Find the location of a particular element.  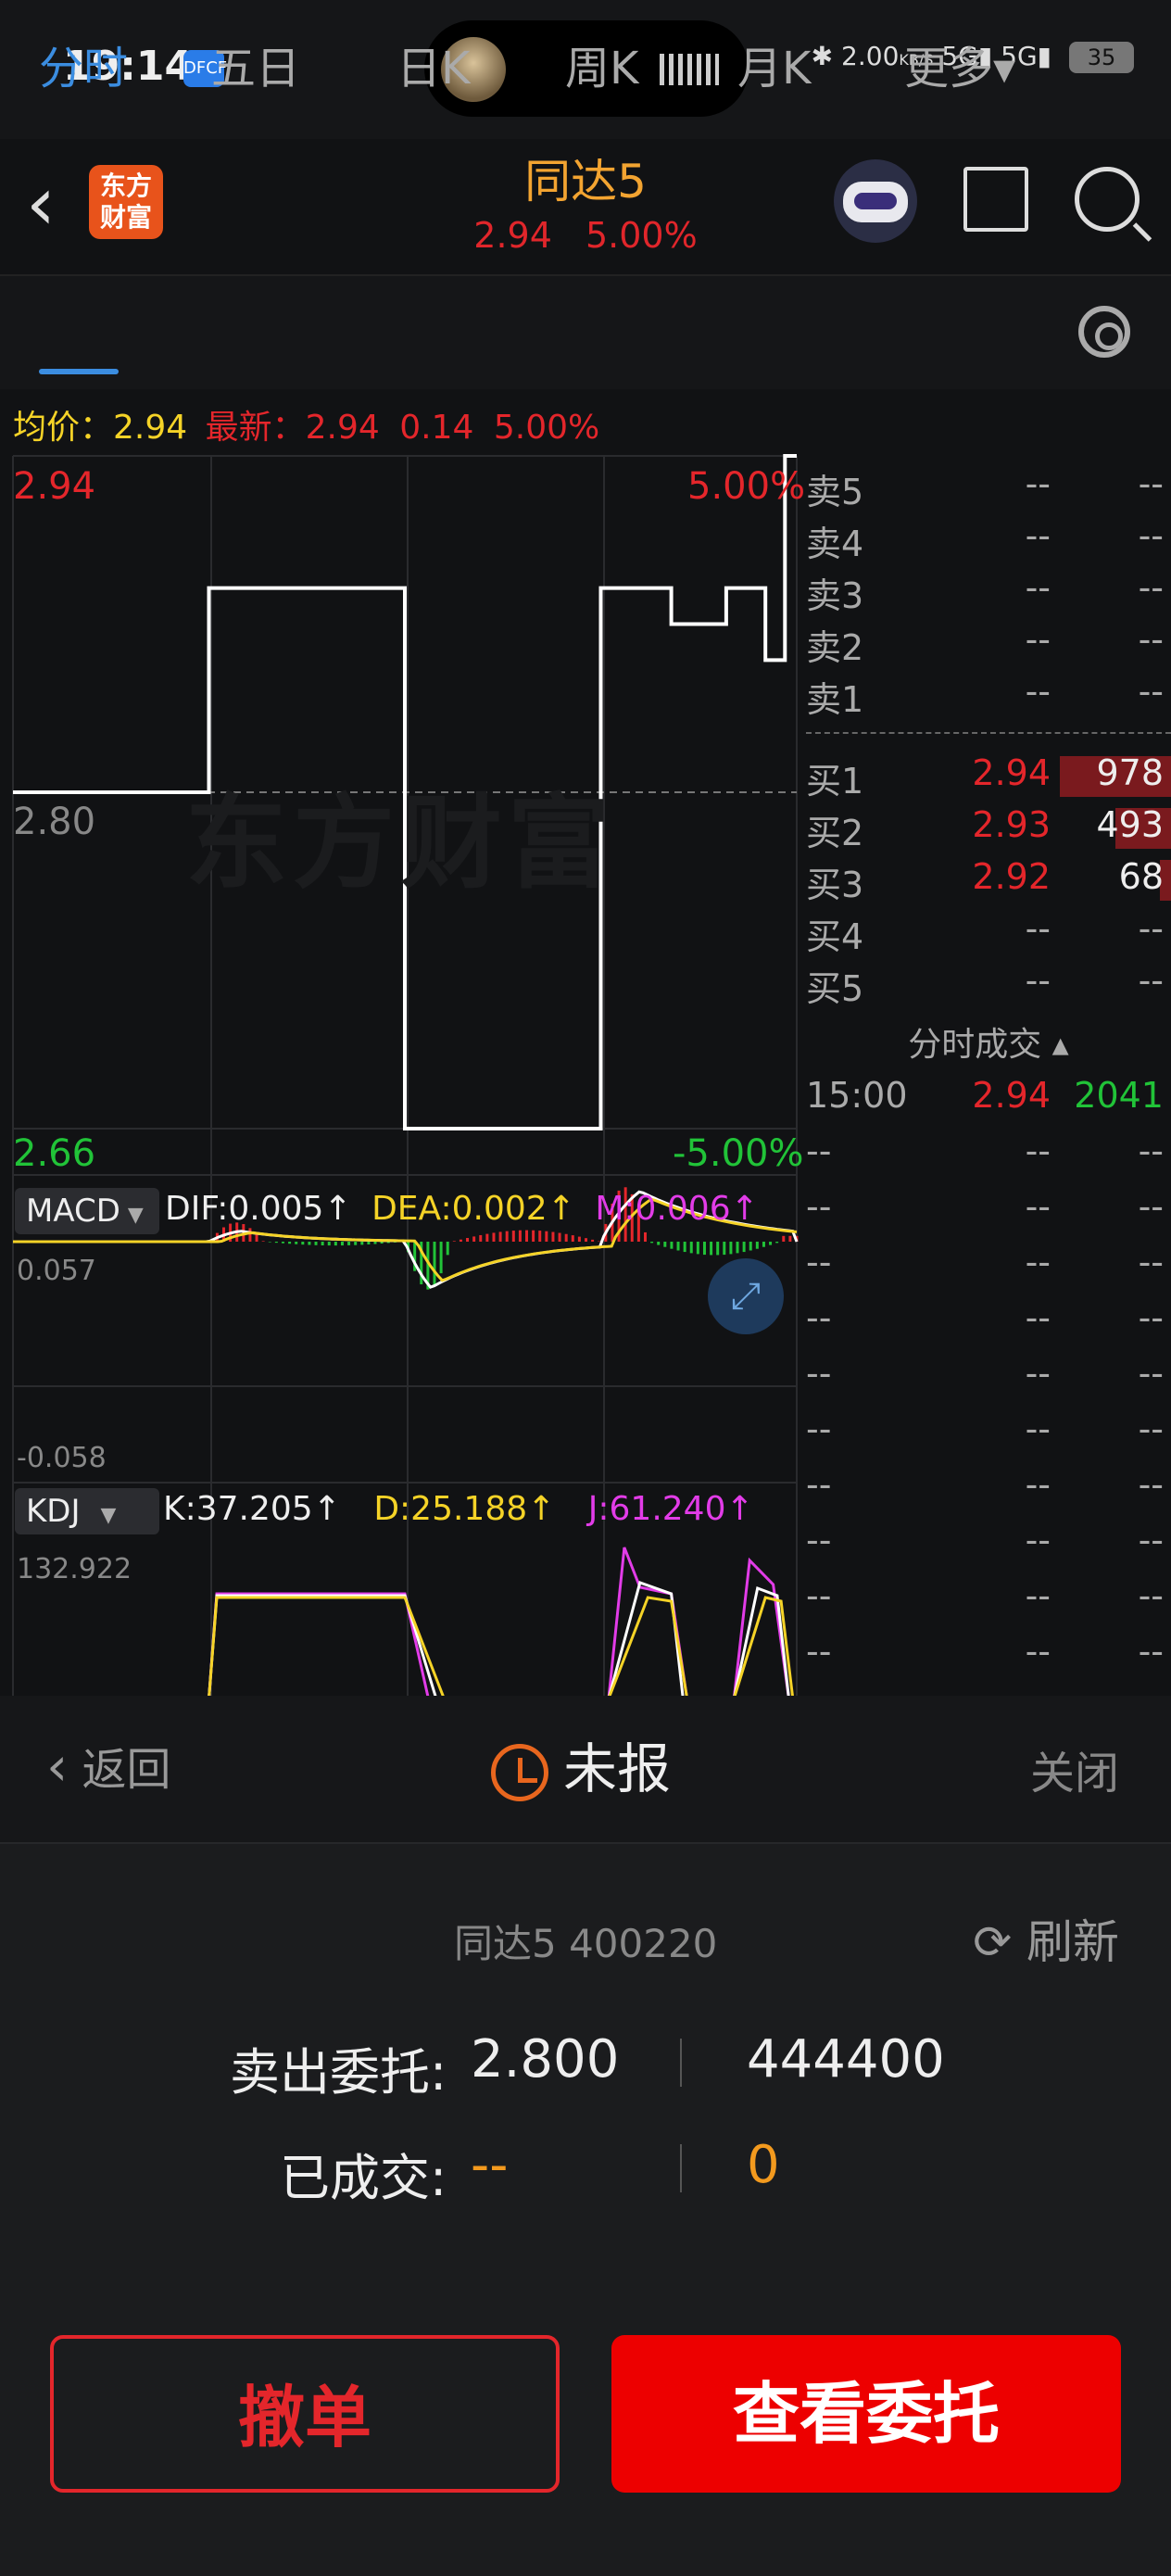

y-mid-label: 2.80 is located at coordinates (55, 822).